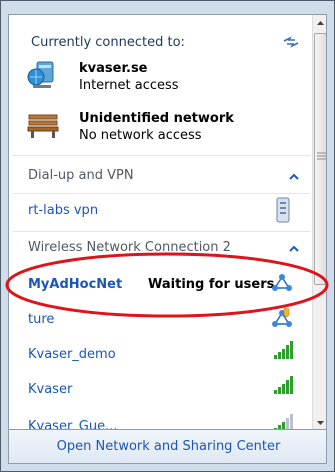 The height and width of the screenshot is (472, 335). Describe the element at coordinates (108, 42) in the screenshot. I see `connected-header: Currently connected to:` at that location.